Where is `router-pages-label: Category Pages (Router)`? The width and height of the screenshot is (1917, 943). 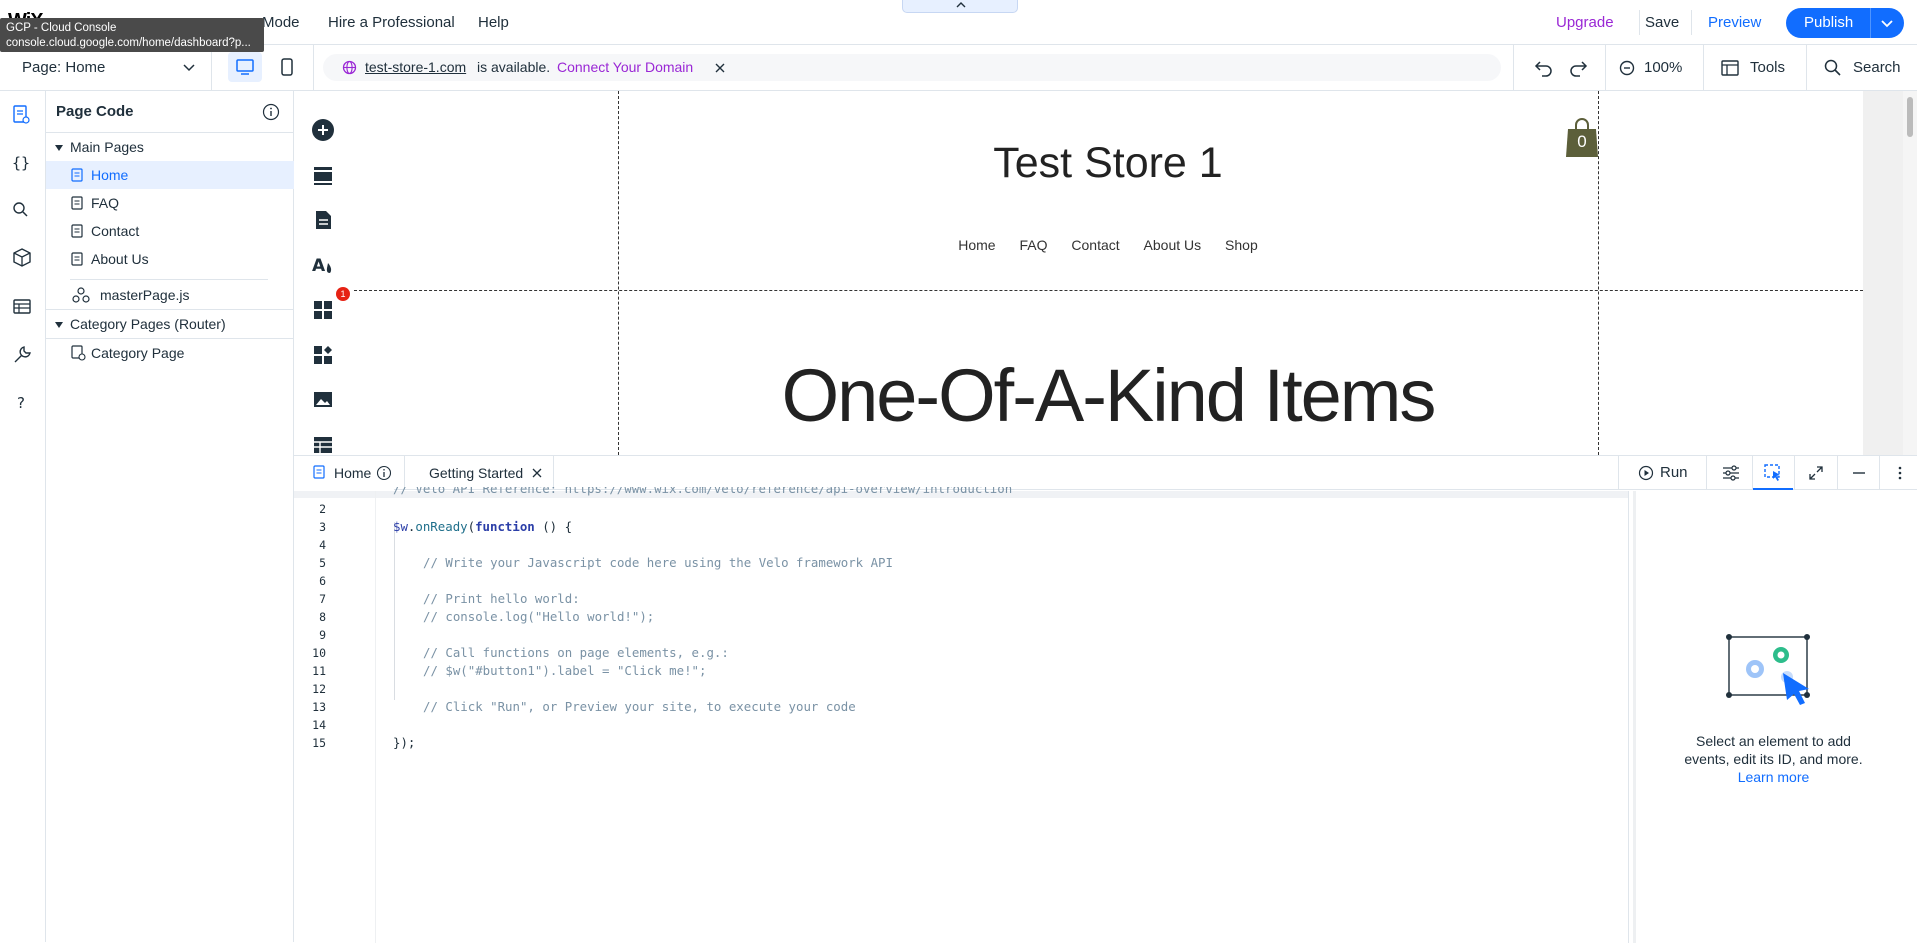 router-pages-label: Category Pages (Router) is located at coordinates (148, 324).